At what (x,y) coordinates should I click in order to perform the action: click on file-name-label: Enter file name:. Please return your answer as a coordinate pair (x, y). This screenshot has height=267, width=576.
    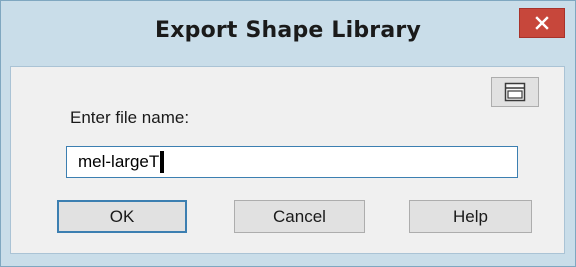
    Looking at the image, I should click on (130, 117).